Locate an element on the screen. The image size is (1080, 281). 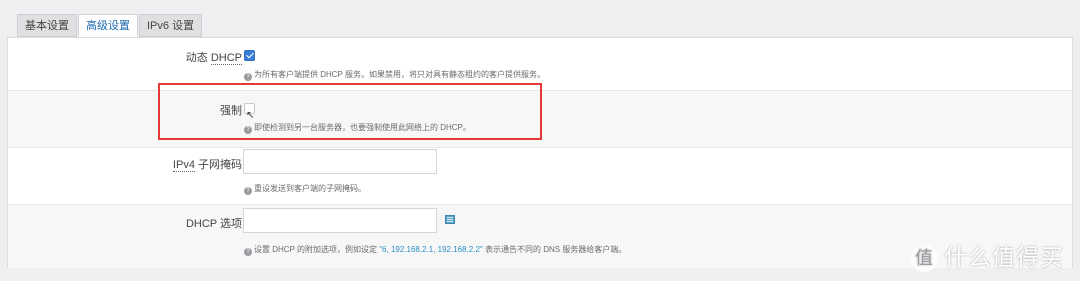
add-list-icon is located at coordinates (450, 219).